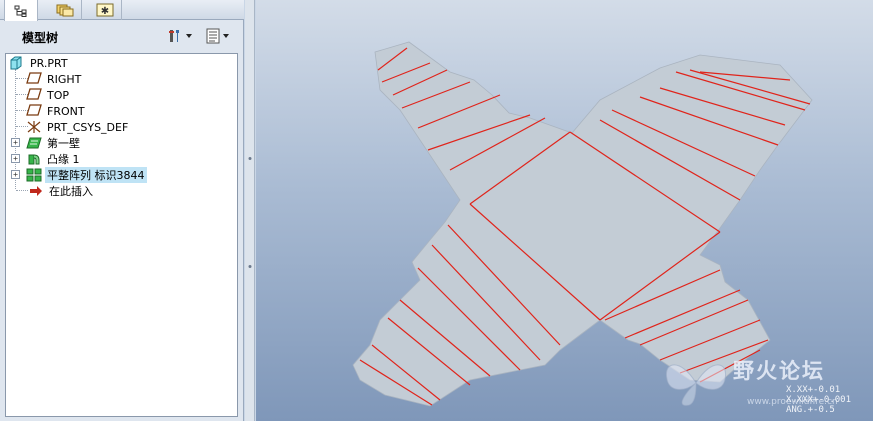 Image resolution: width=873 pixels, height=421 pixels. What do you see at coordinates (66, 111) in the screenshot?
I see `tree-item-label: FRONT` at bounding box center [66, 111].